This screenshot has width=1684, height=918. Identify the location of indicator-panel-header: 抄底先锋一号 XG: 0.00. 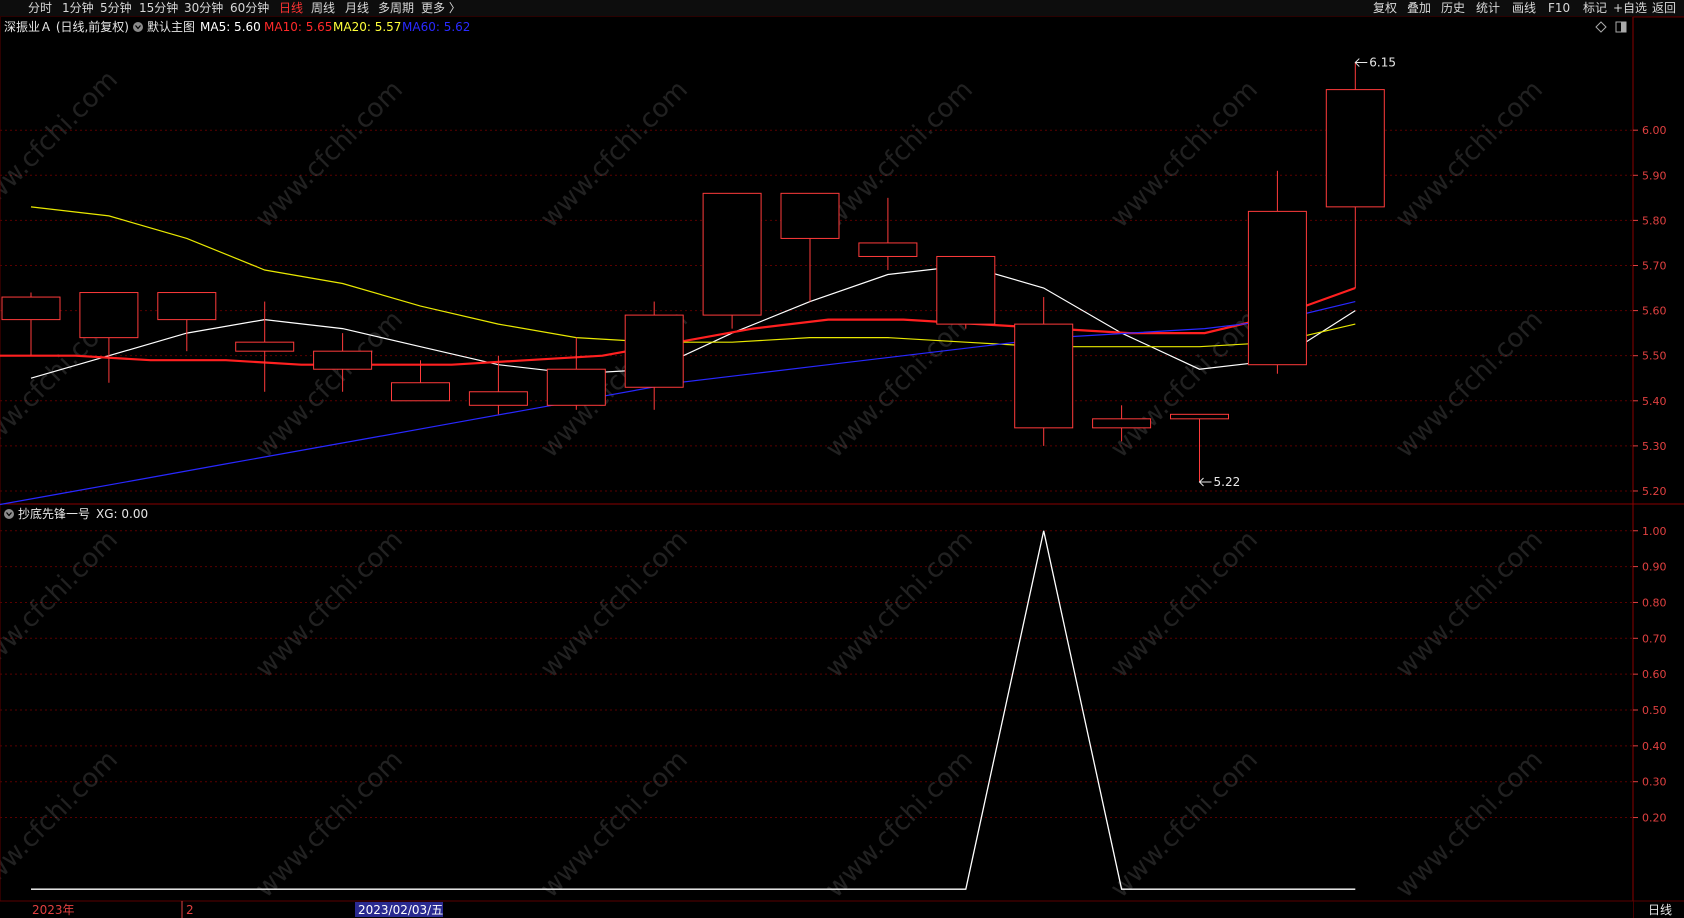
(76, 513).